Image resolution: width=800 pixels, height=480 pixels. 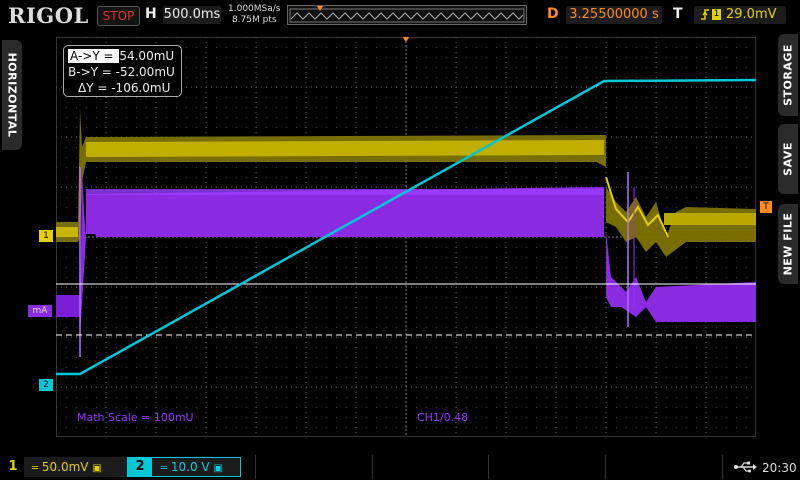 What do you see at coordinates (147, 56) in the screenshot?
I see `cursor-a-value: 54.00mU` at bounding box center [147, 56].